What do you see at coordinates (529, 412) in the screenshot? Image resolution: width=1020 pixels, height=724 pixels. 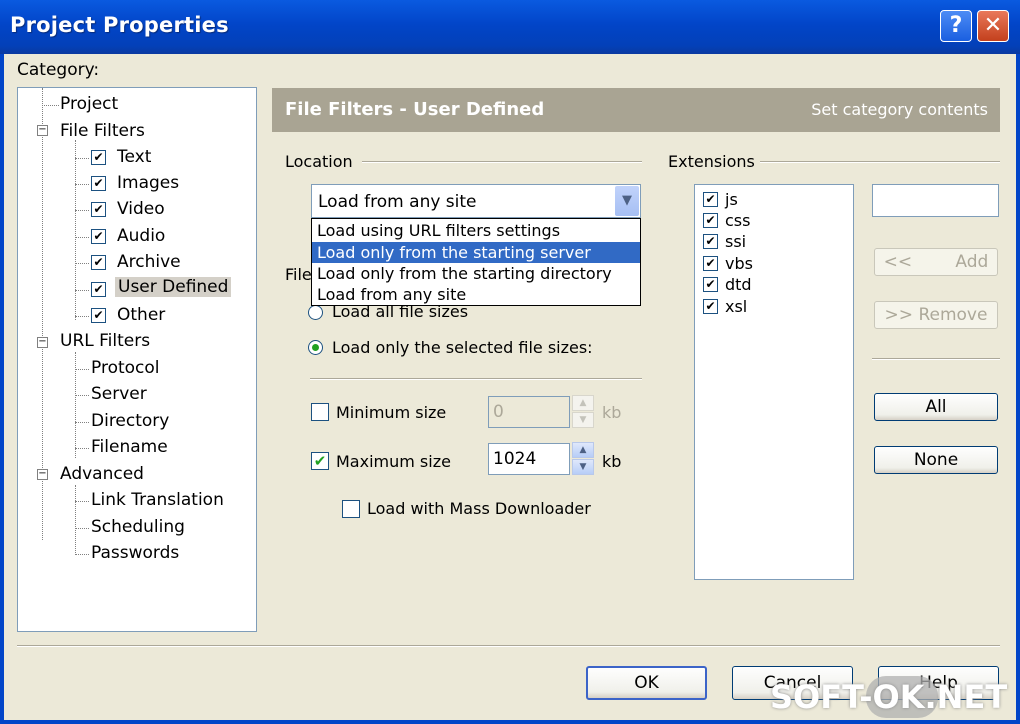 I see `minimum-size-input: 0` at bounding box center [529, 412].